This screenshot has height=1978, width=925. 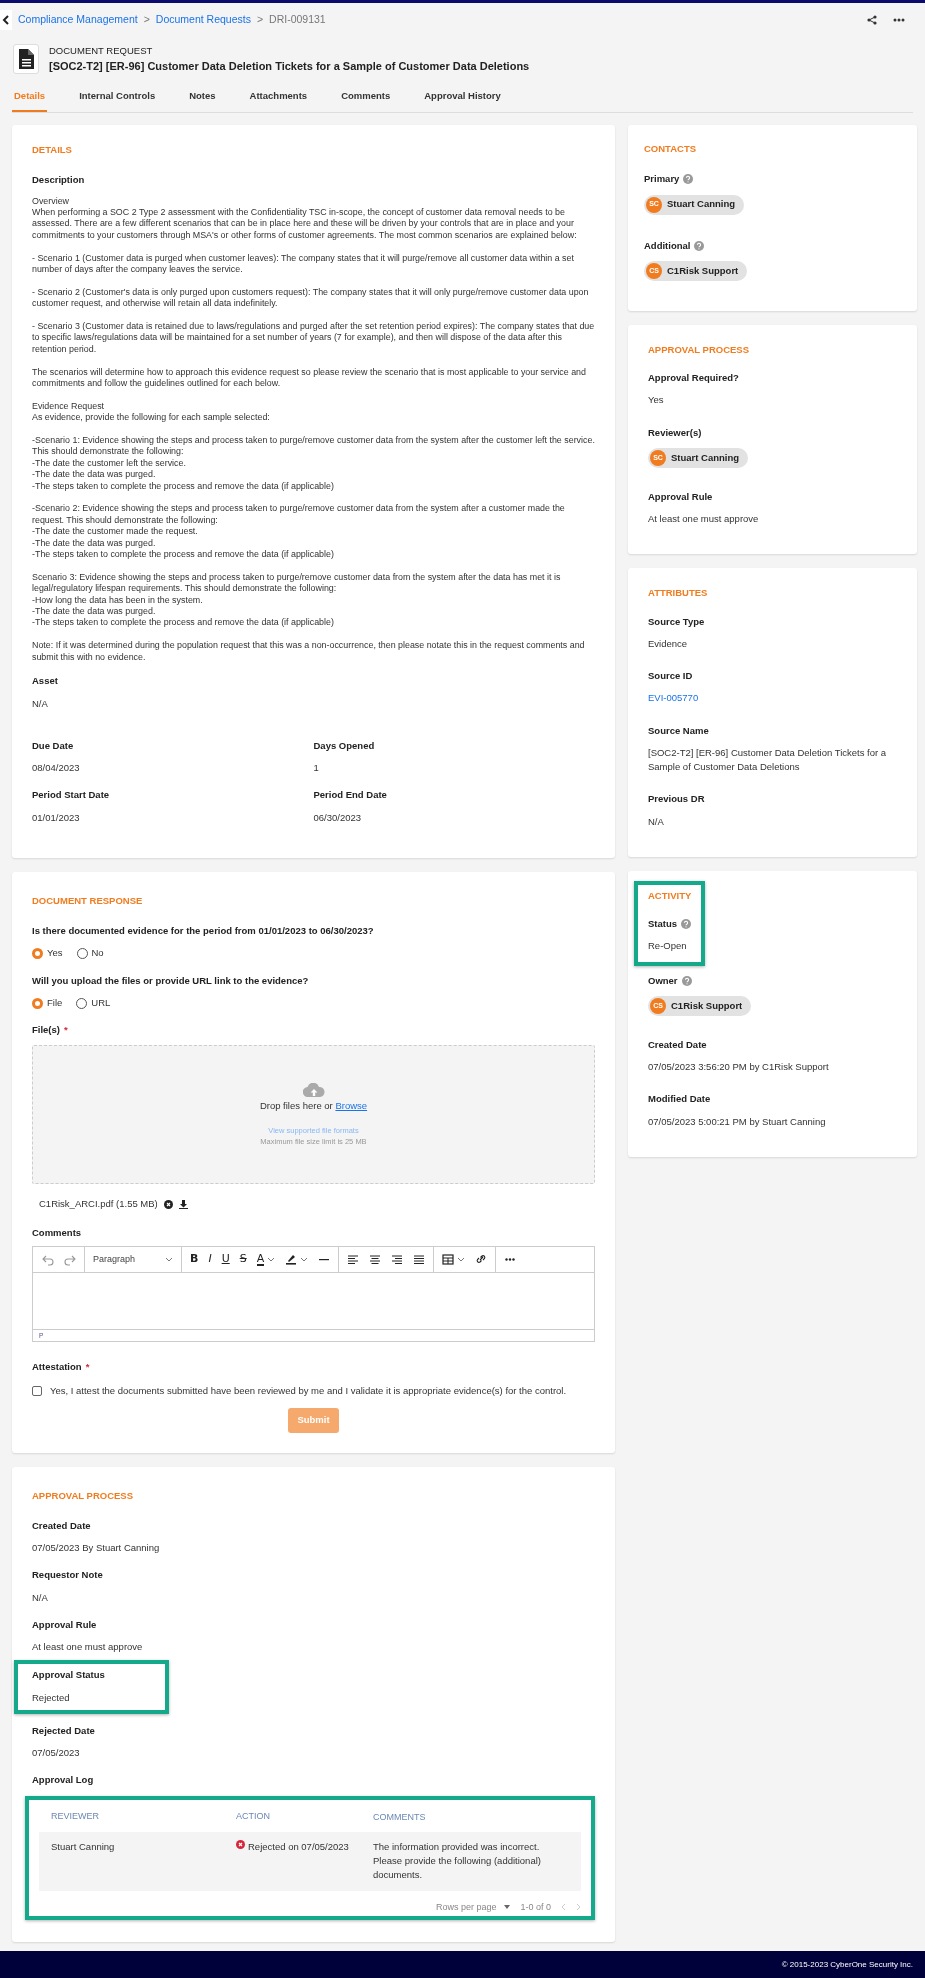 What do you see at coordinates (93, 1003) in the screenshot?
I see `radio-option: URL` at bounding box center [93, 1003].